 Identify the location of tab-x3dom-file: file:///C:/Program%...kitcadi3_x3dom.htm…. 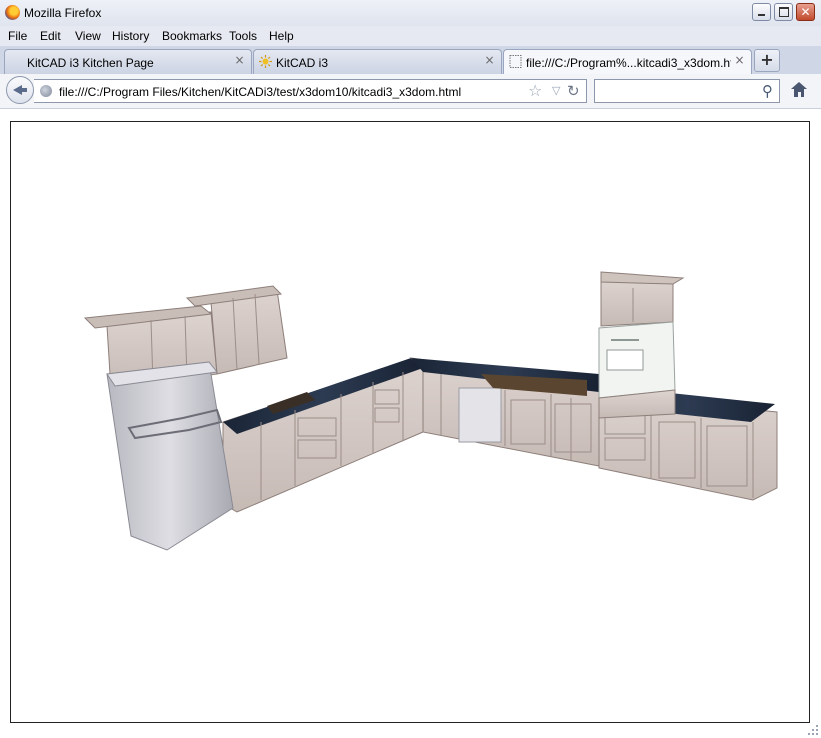
(627, 62).